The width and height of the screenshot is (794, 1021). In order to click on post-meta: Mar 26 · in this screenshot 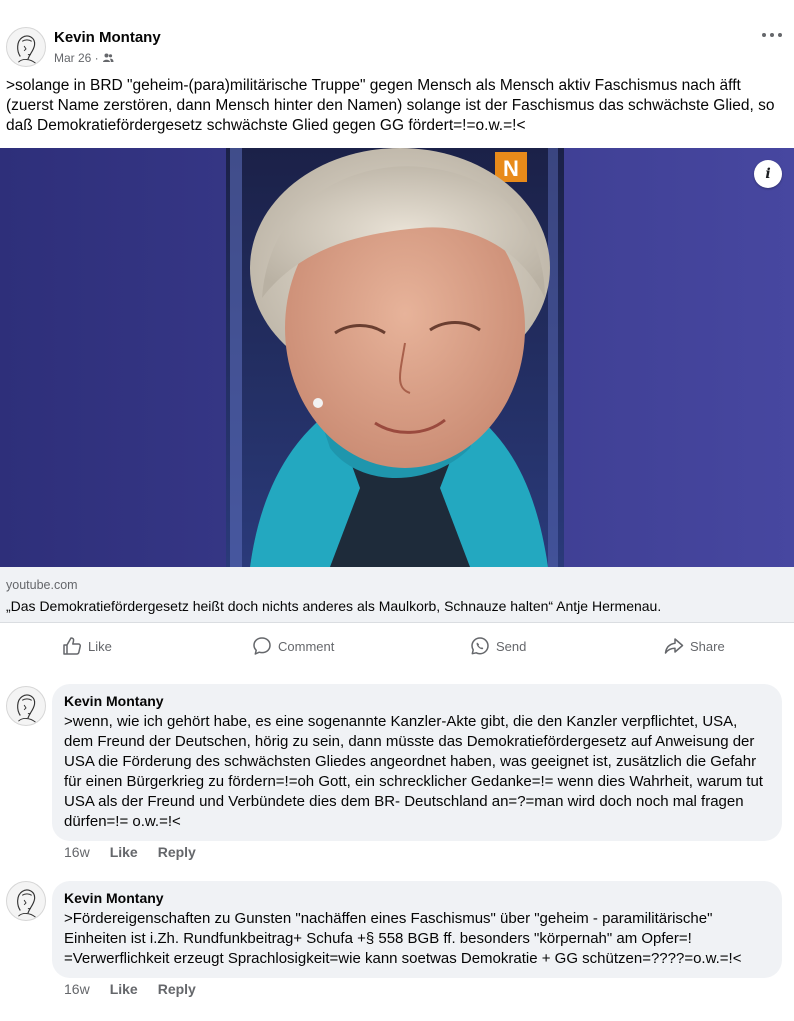, I will do `click(84, 58)`.